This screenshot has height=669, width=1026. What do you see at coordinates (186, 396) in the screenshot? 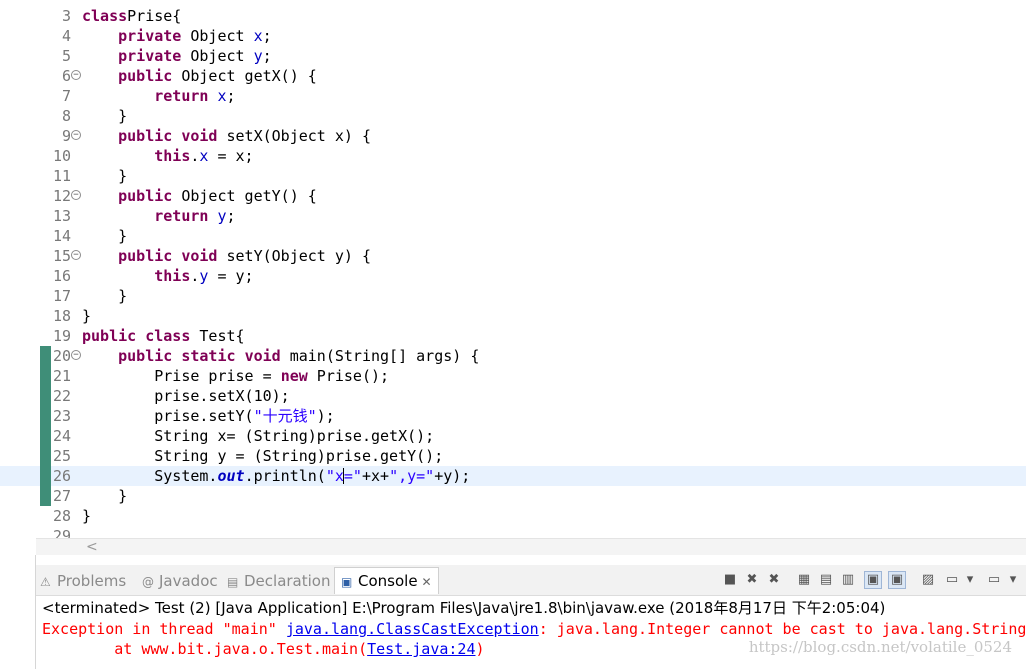
I see `code-text: prise.setX(10);` at bounding box center [186, 396].